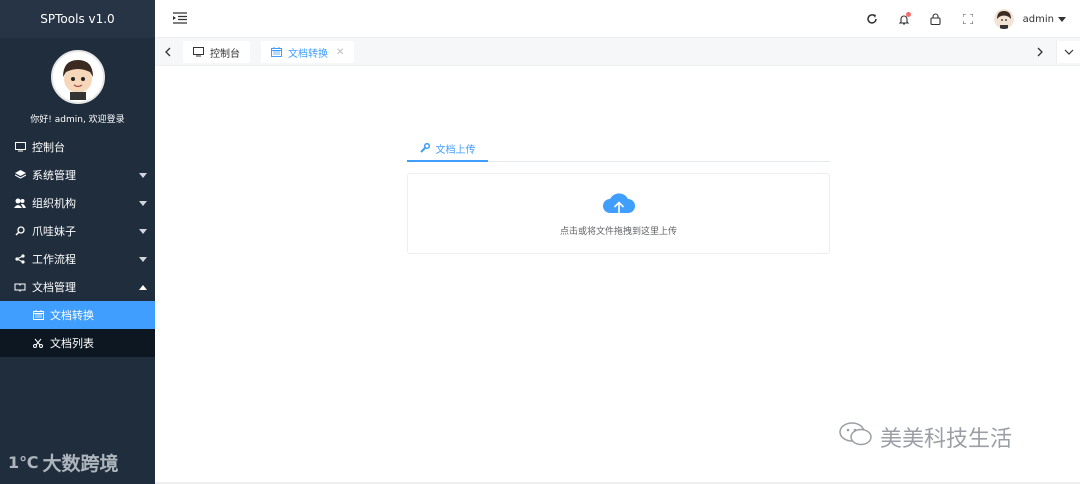 The image size is (1080, 484). What do you see at coordinates (77, 147) in the screenshot?
I see `sidebar-item-dashboard: 控制台` at bounding box center [77, 147].